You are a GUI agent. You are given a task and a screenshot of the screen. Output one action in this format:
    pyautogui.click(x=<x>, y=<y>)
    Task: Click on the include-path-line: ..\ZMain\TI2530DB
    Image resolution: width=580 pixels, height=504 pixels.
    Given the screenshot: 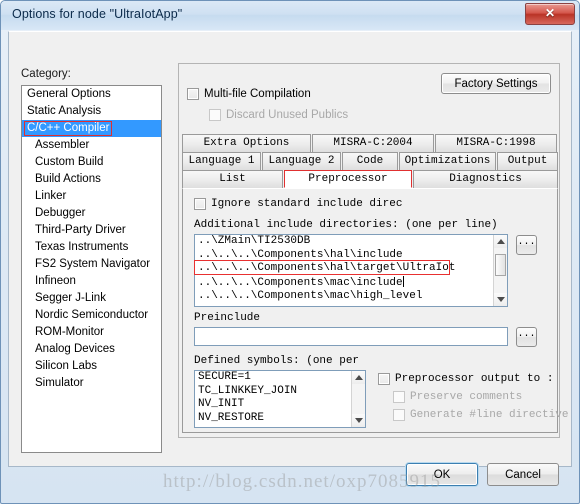 What is the action you would take?
    pyautogui.click(x=254, y=241)
    